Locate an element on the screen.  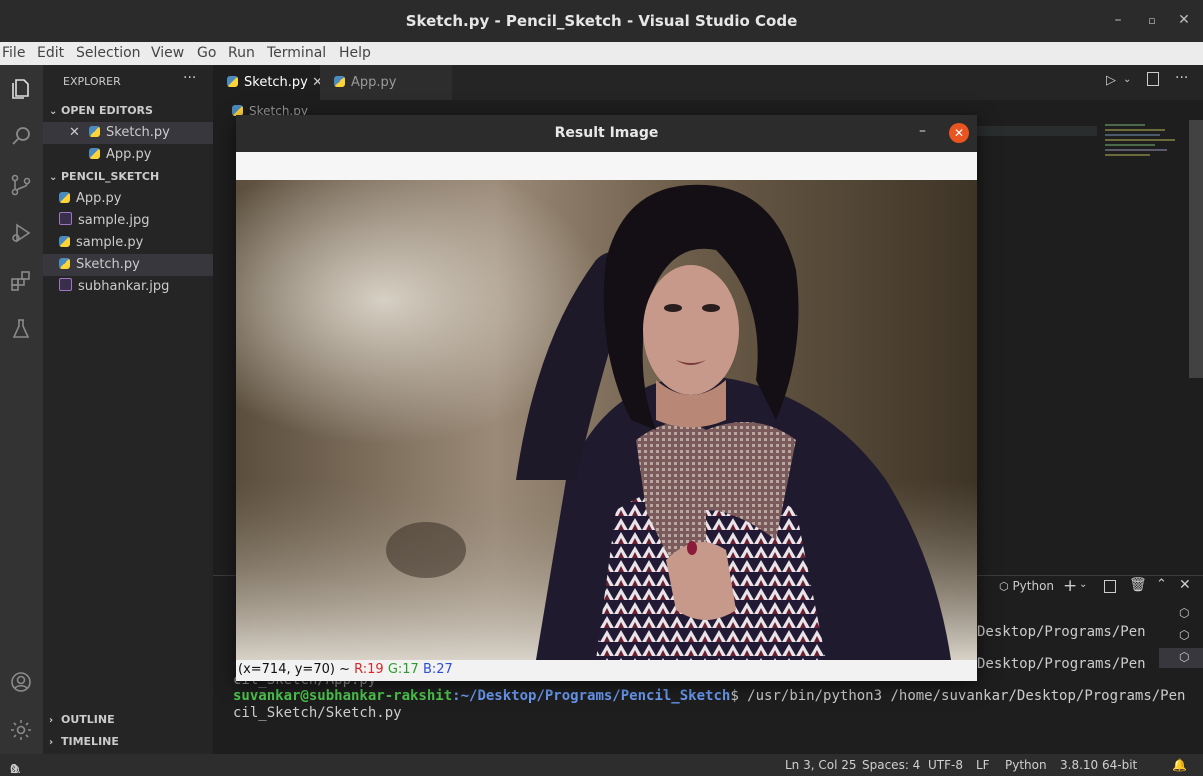
explorer-header: EXPLORER is located at coordinates (92, 81).